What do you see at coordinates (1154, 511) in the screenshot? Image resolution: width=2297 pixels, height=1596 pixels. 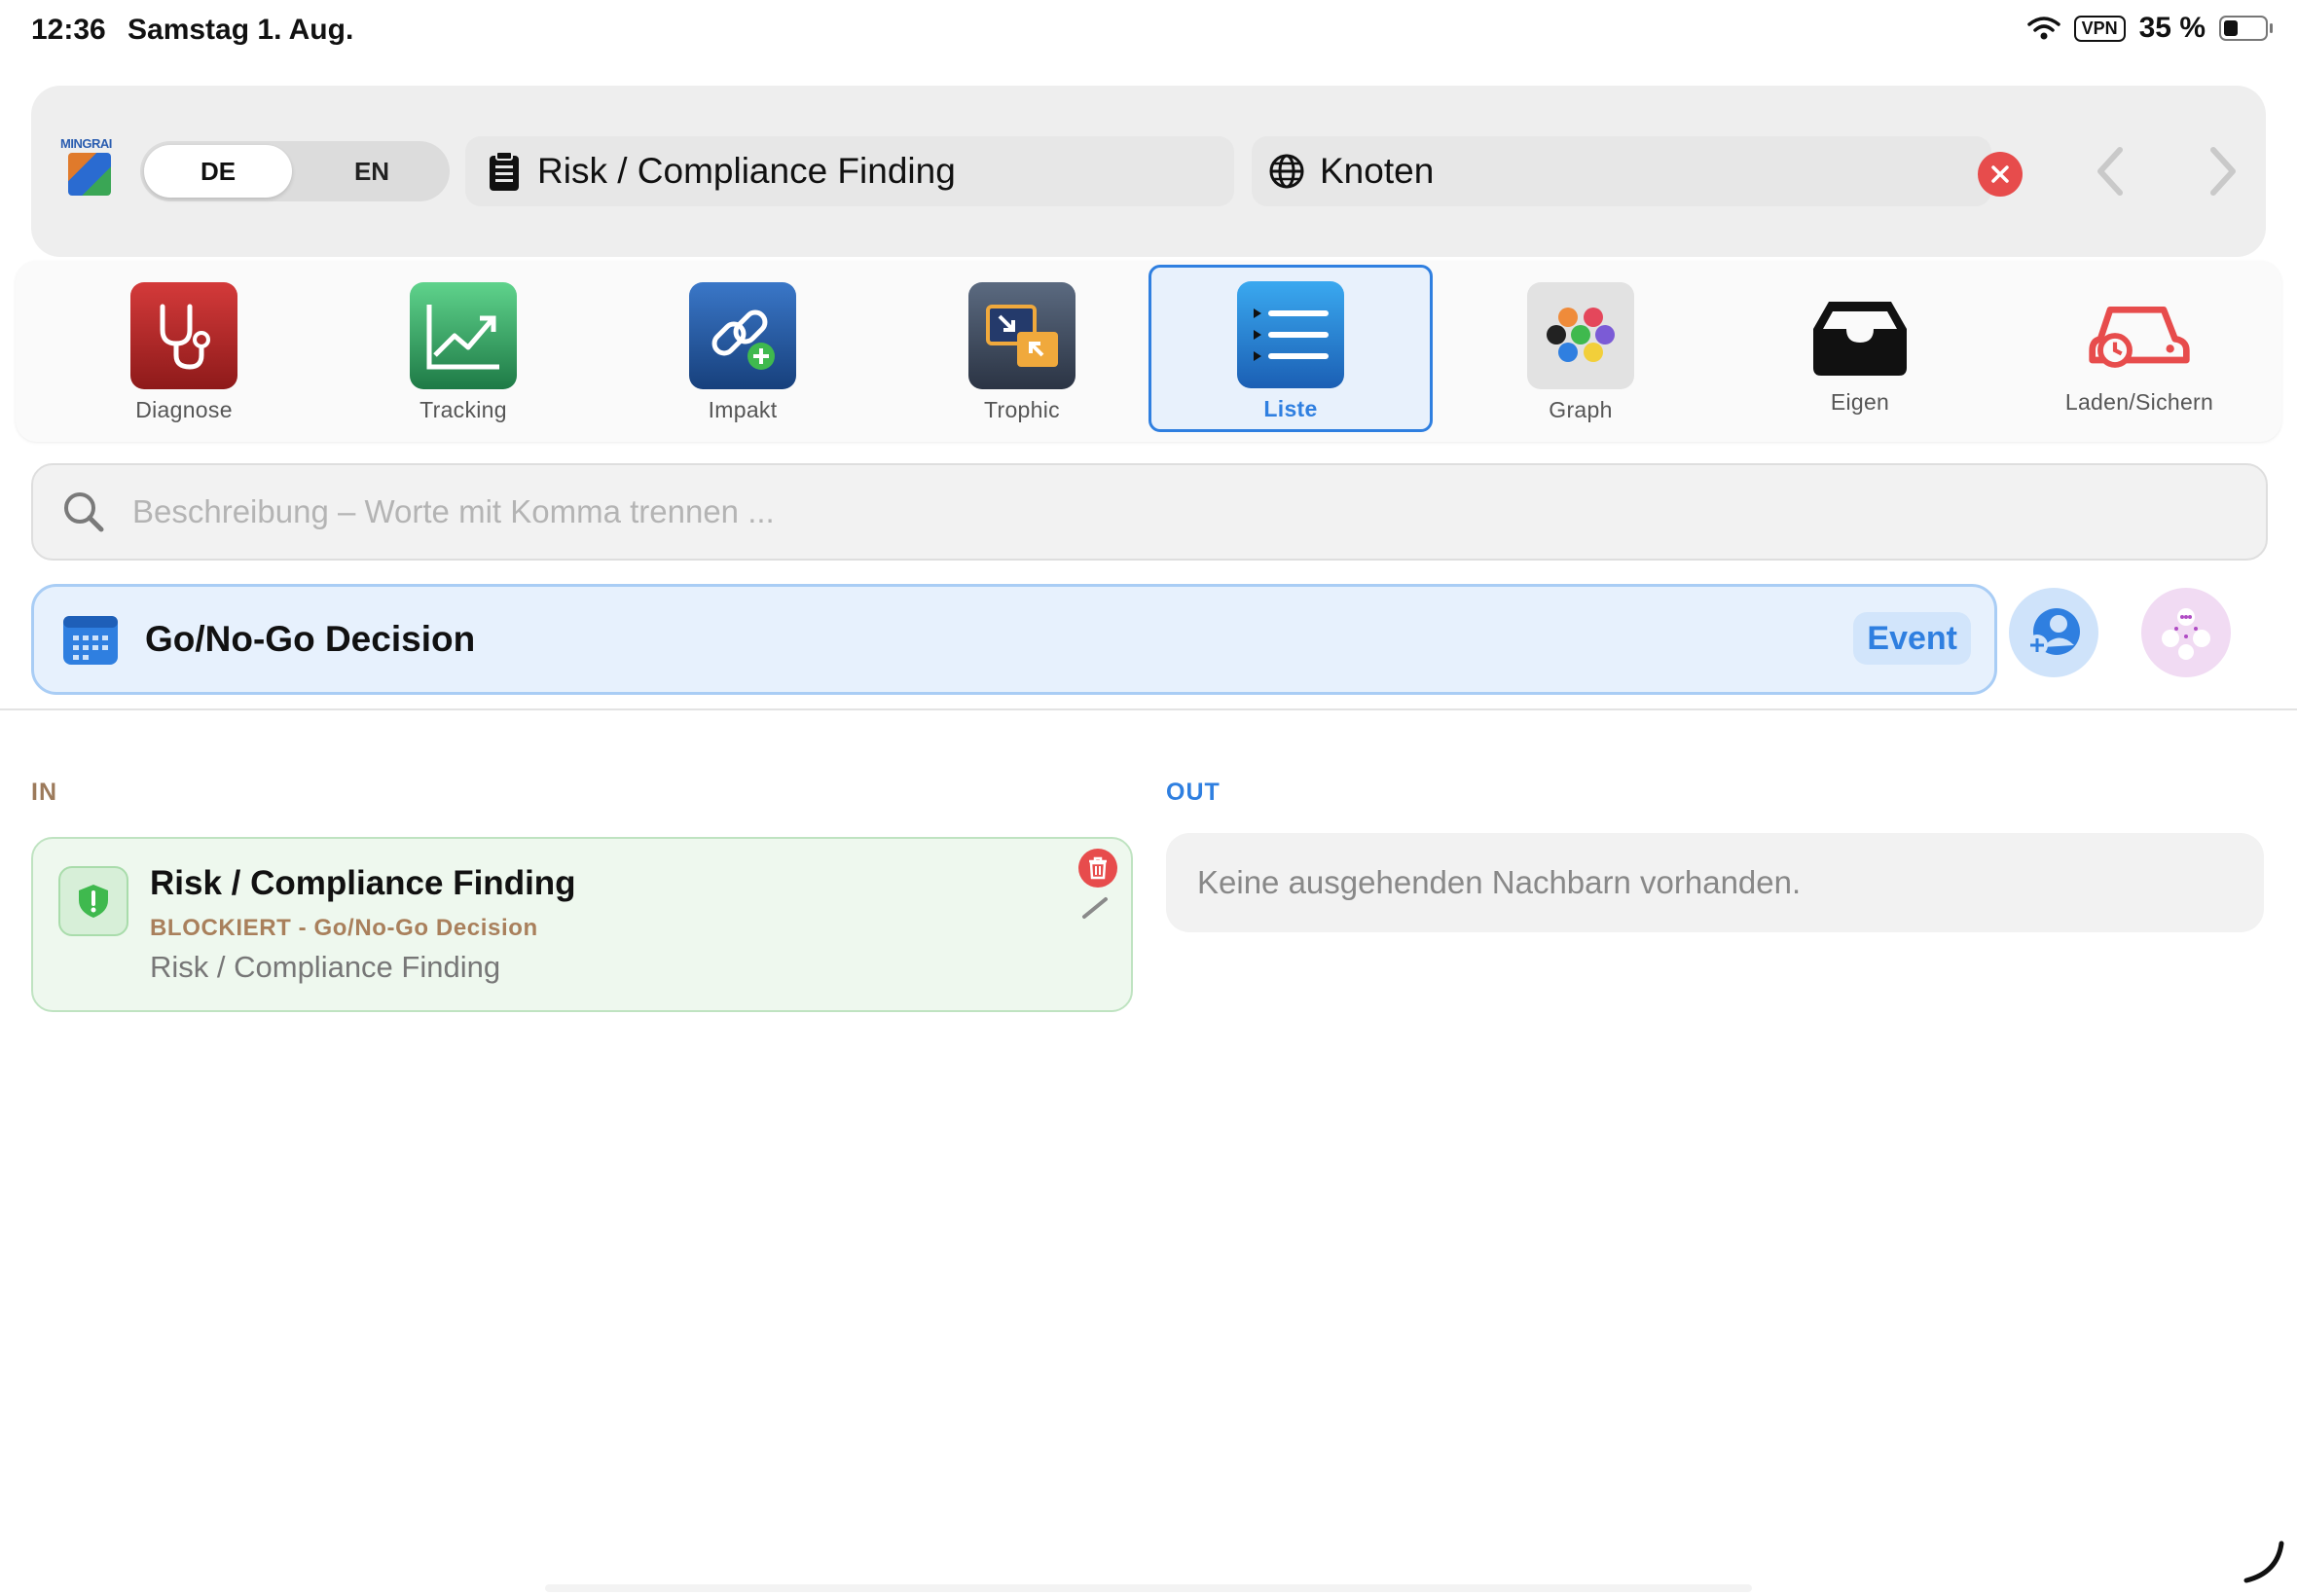 I see `search-input` at bounding box center [1154, 511].